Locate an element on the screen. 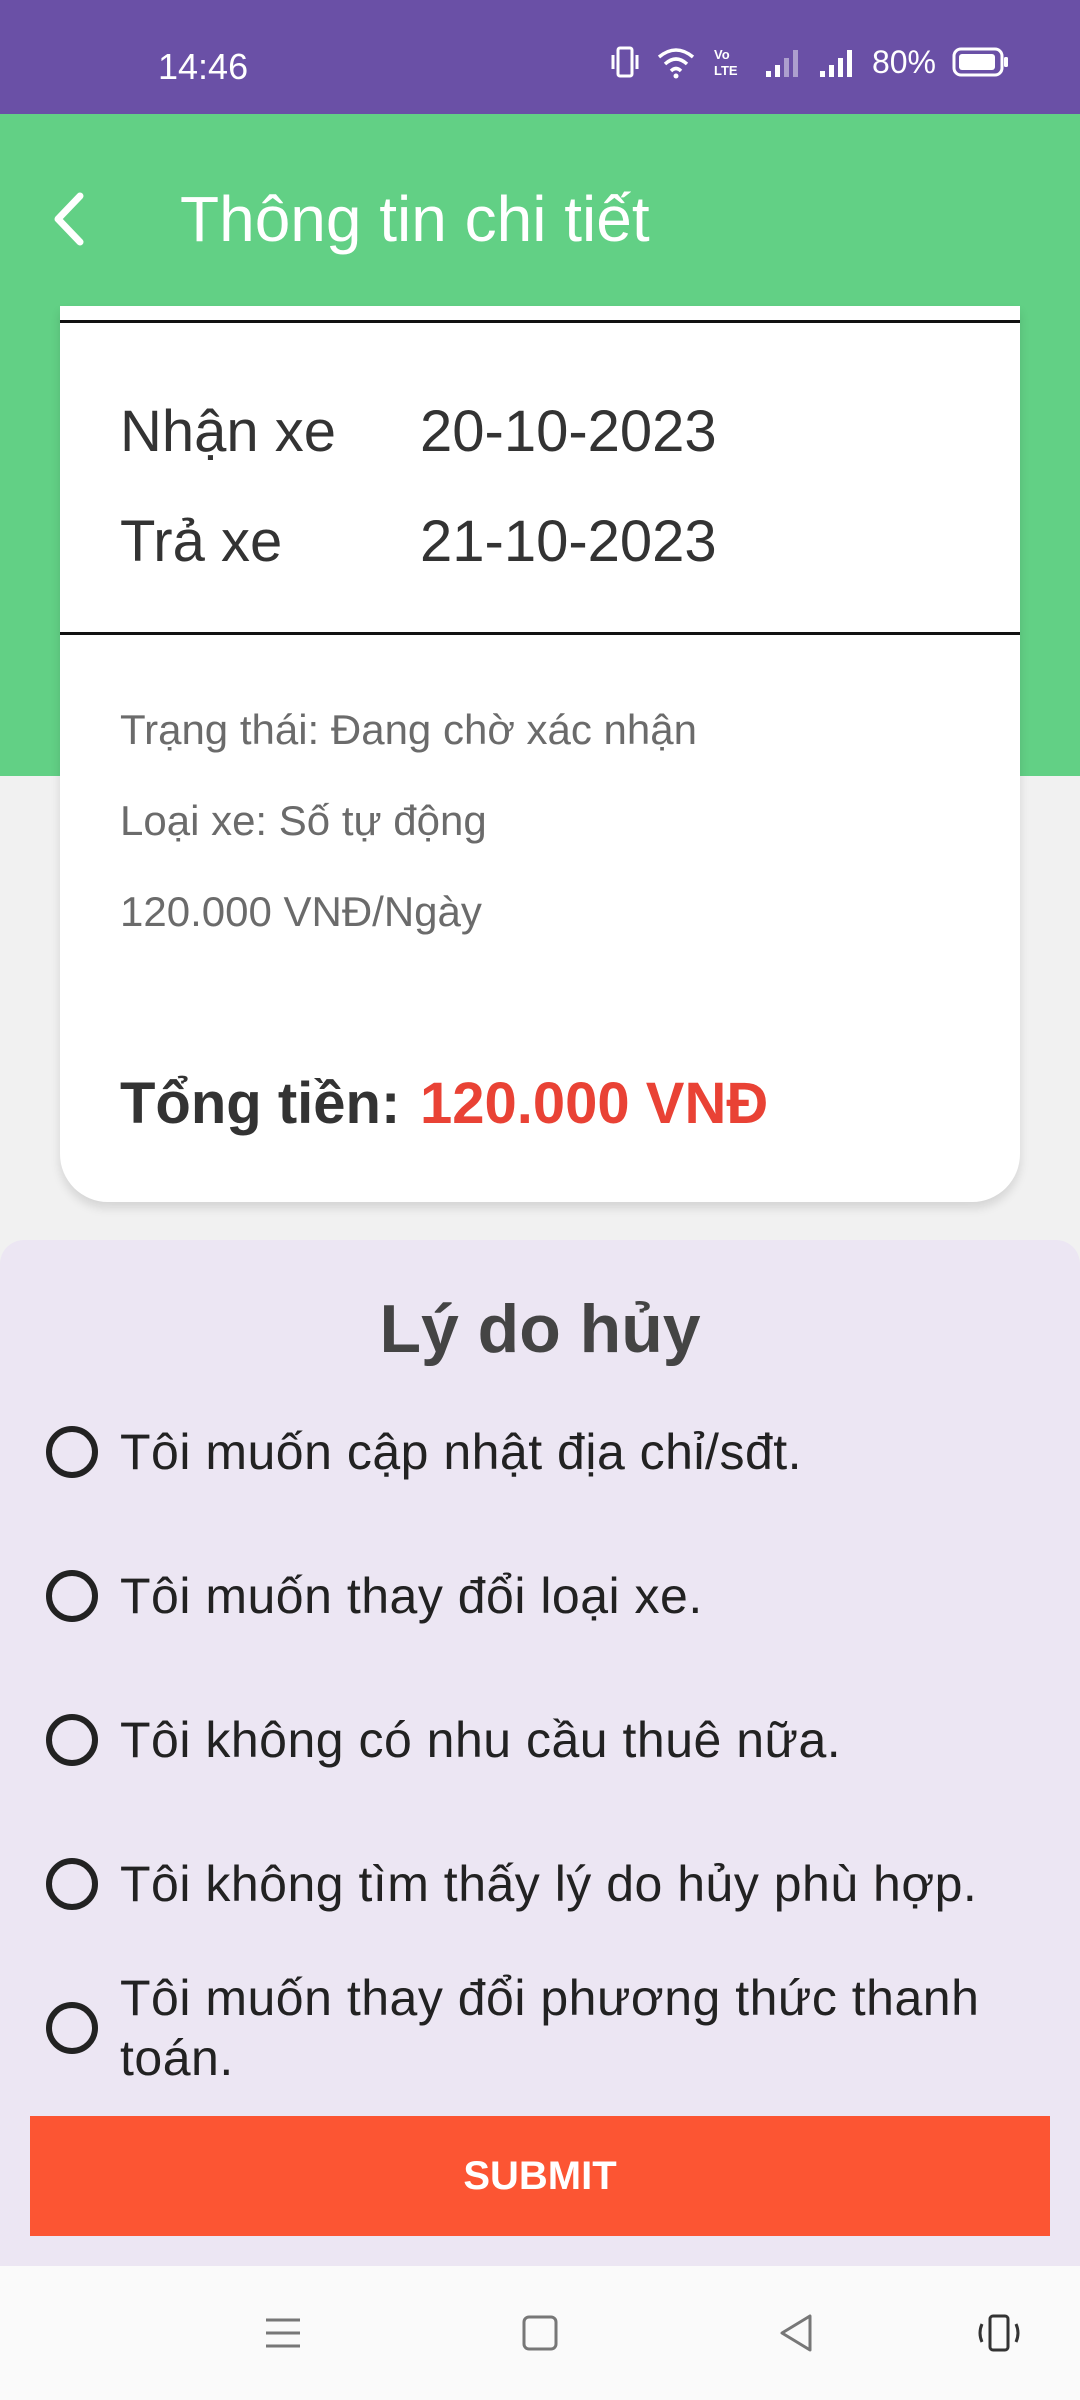 The height and width of the screenshot is (2400, 1080). home-icon is located at coordinates (540, 2333).